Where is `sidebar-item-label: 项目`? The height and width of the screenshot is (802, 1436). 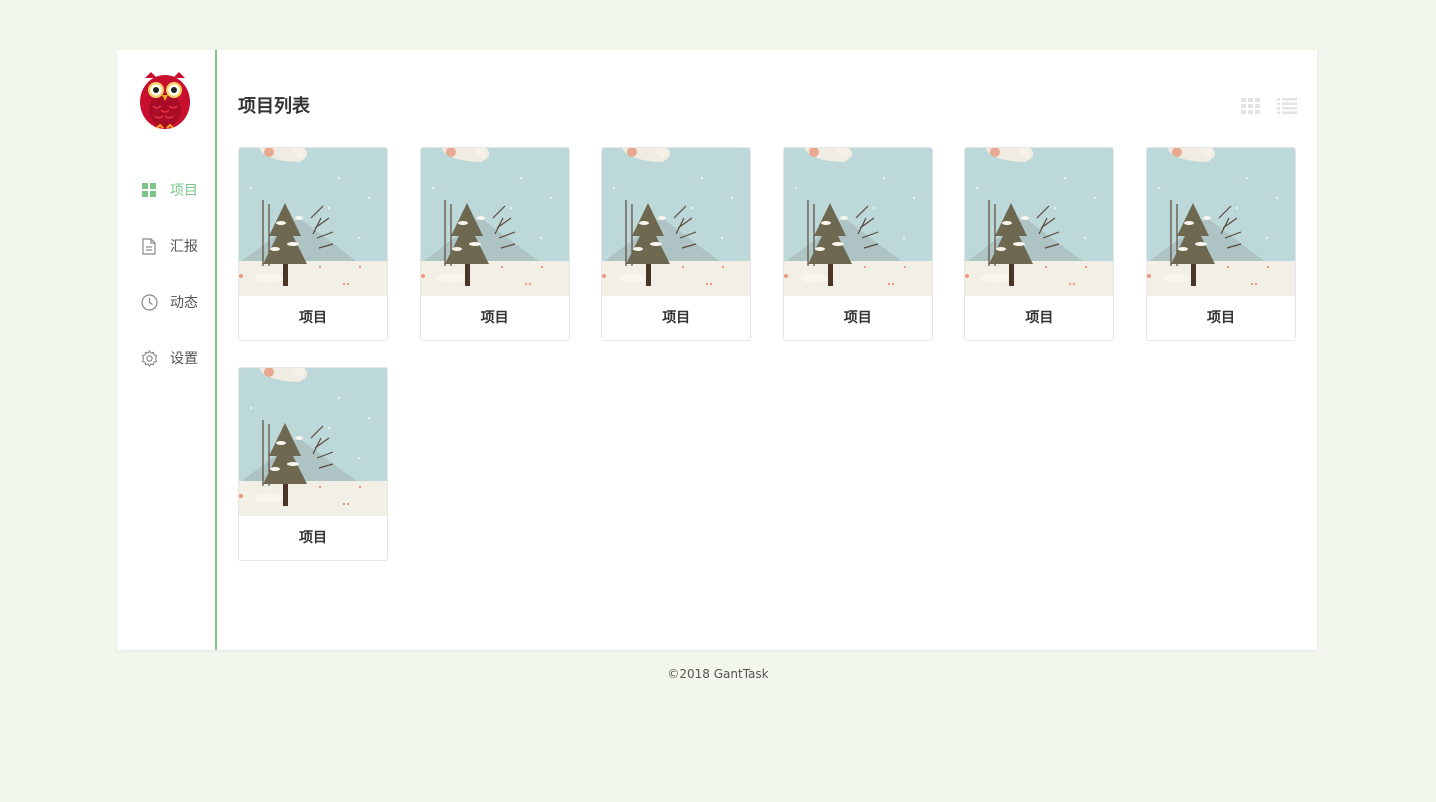 sidebar-item-label: 项目 is located at coordinates (184, 191).